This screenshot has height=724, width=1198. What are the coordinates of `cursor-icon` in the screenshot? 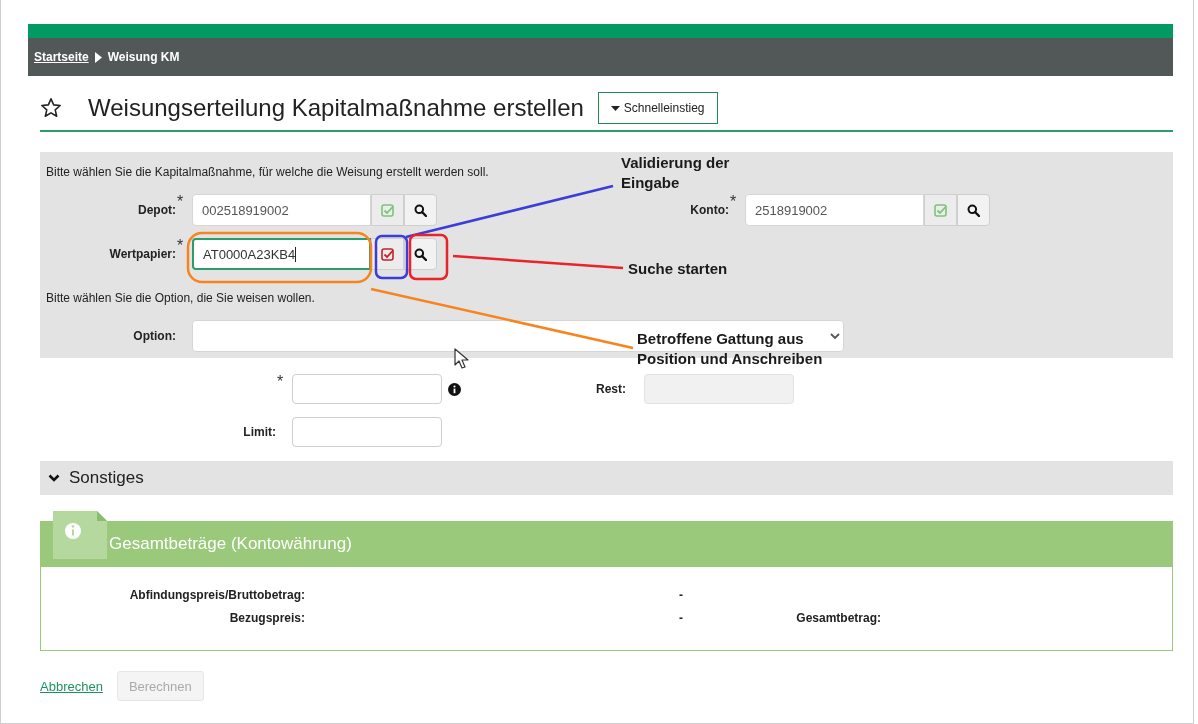 It's located at (462, 359).